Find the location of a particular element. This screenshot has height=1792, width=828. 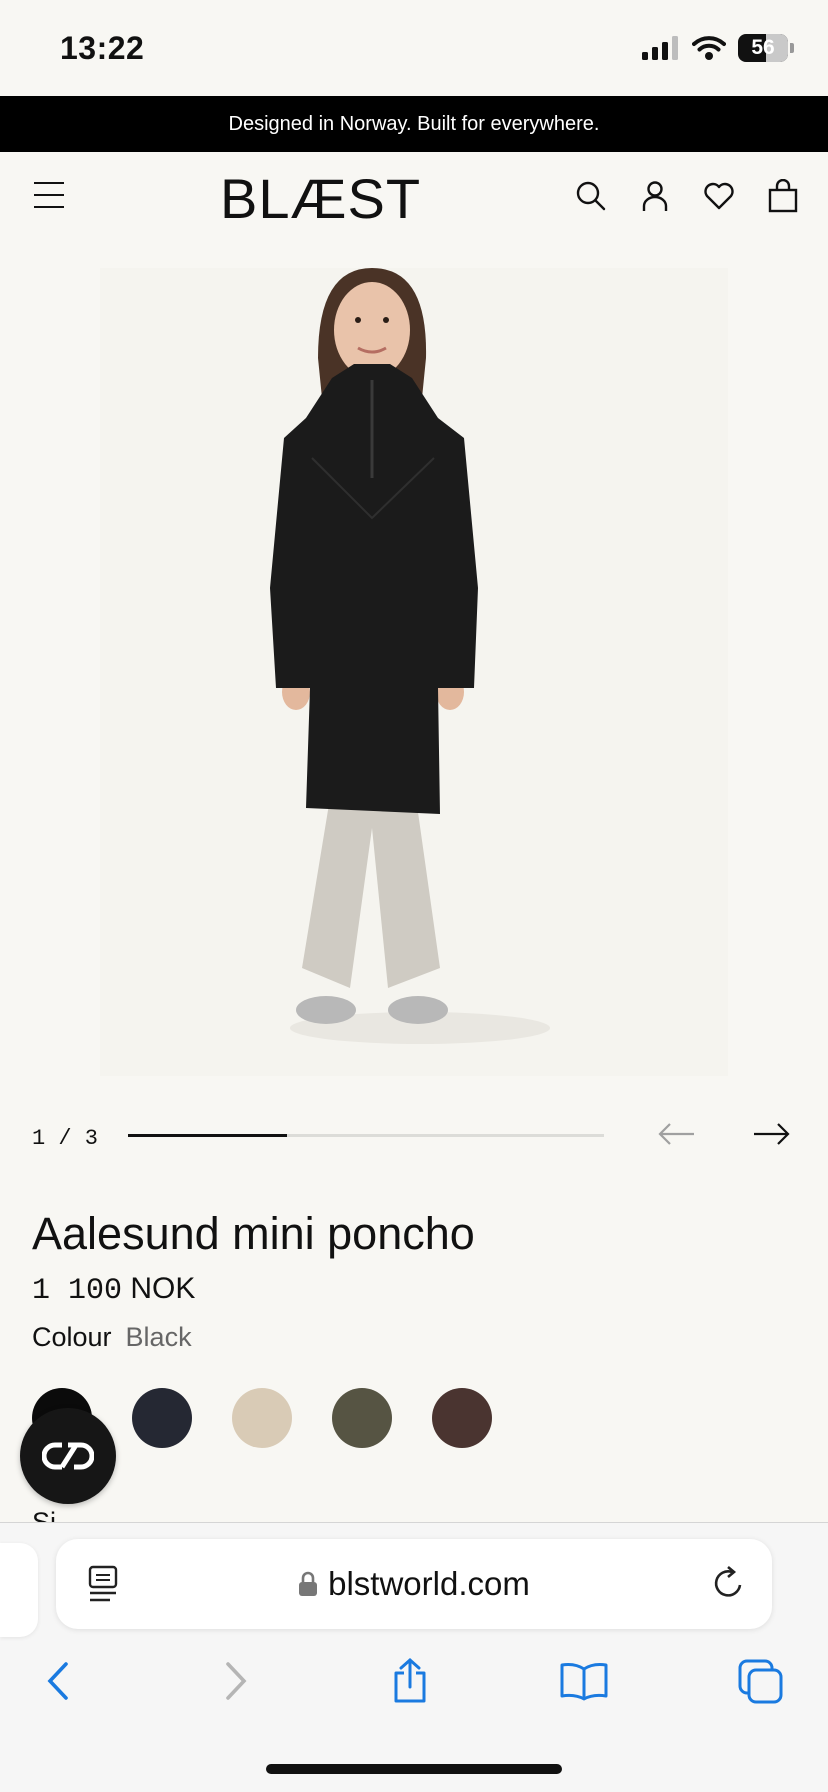

colour-label: Colour is located at coordinates (72, 1337).